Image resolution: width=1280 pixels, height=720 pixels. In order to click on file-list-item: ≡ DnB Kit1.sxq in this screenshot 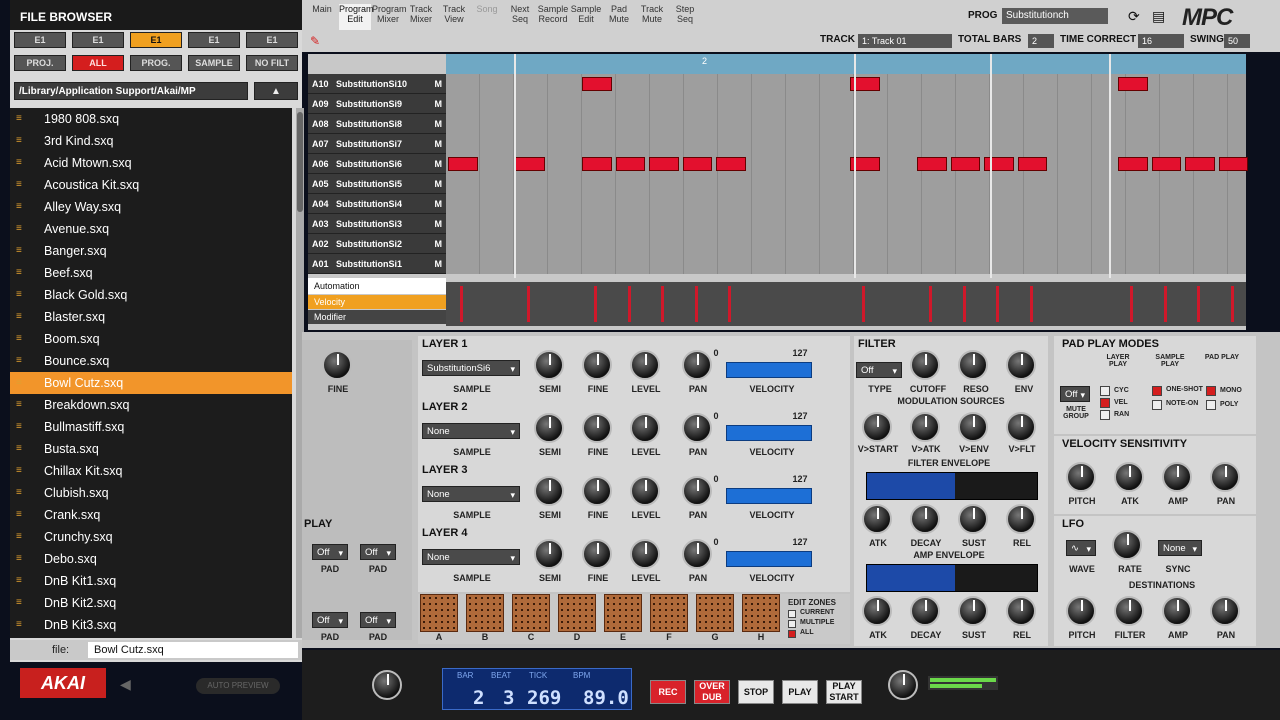, I will do `click(151, 581)`.